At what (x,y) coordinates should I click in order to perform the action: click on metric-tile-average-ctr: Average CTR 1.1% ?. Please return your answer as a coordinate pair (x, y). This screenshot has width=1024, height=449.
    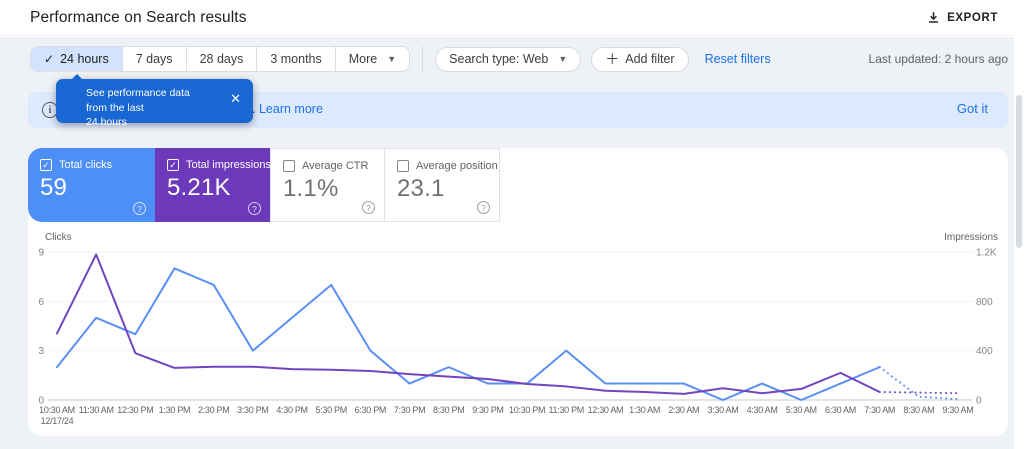
    Looking at the image, I should click on (327, 185).